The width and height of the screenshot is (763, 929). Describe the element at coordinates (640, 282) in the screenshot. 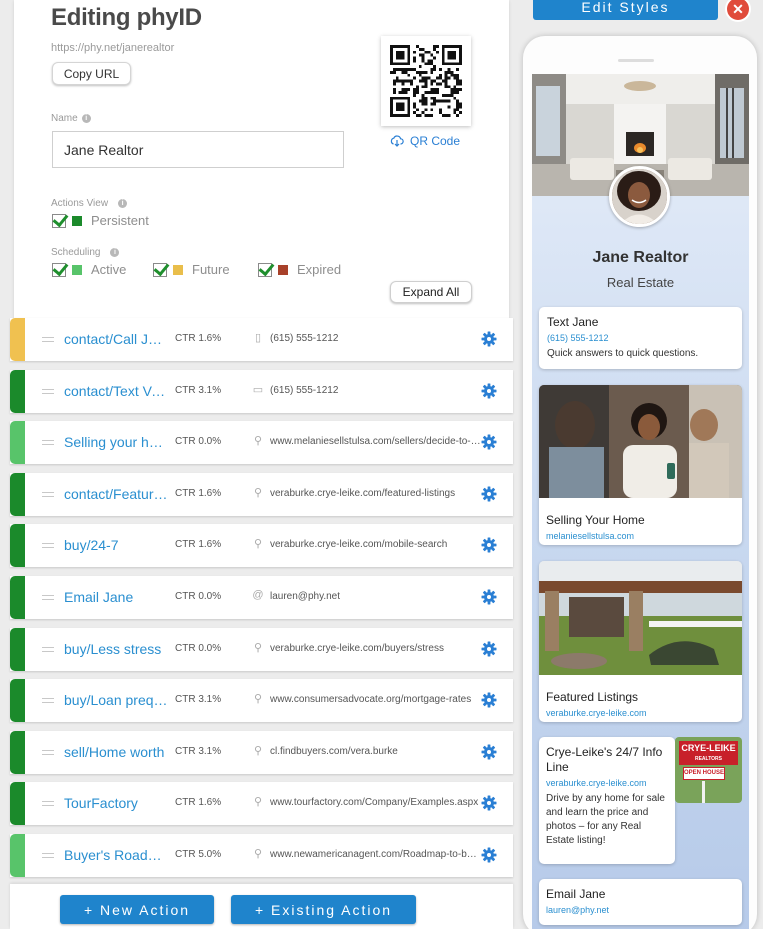

I see `profile-subtitle: Real Estate` at that location.